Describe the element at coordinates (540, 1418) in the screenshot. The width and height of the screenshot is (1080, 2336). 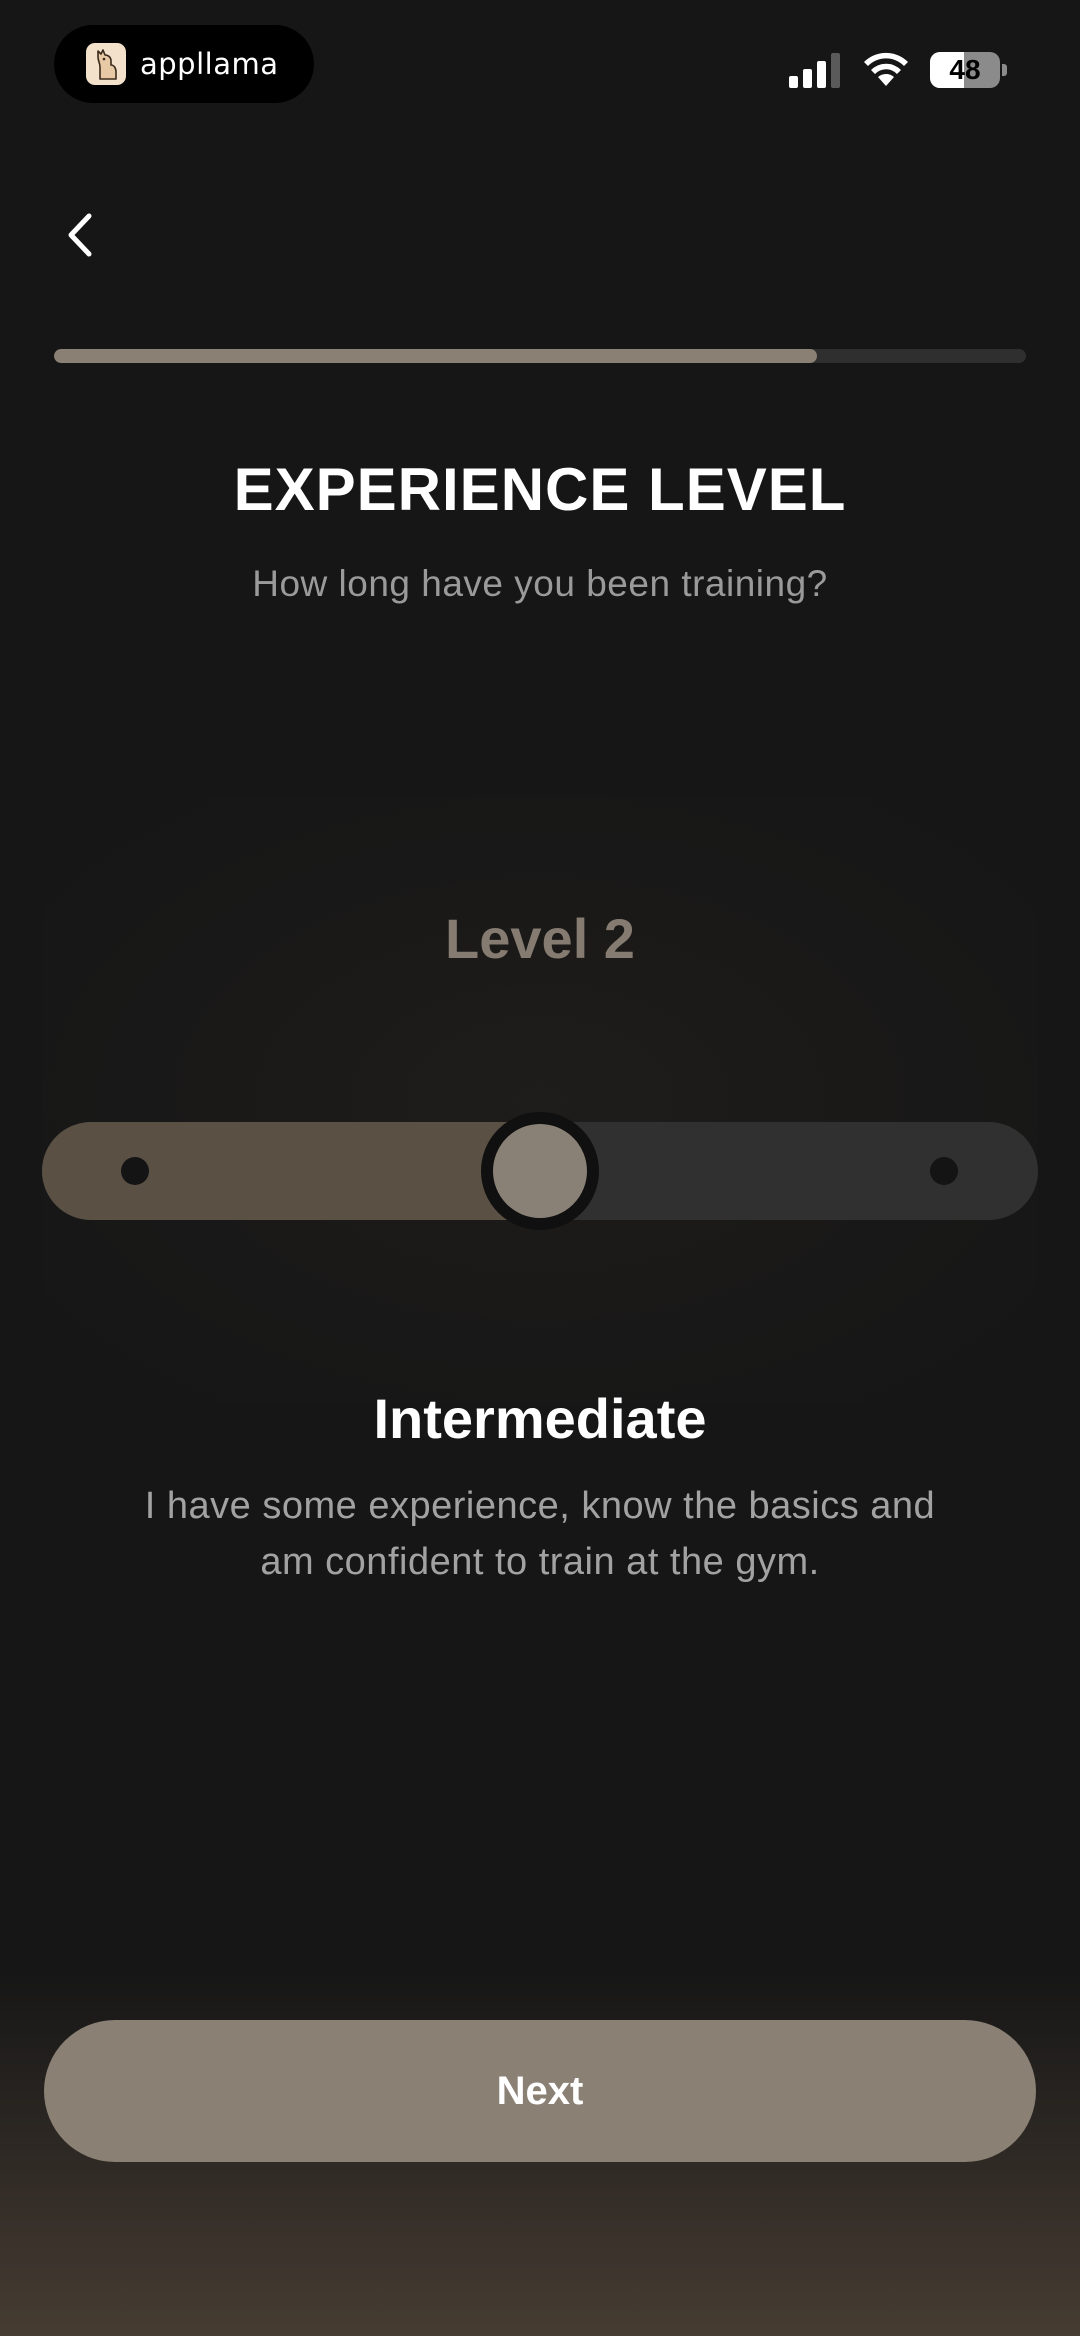
I see `selected-level-name: Intermediate` at that location.